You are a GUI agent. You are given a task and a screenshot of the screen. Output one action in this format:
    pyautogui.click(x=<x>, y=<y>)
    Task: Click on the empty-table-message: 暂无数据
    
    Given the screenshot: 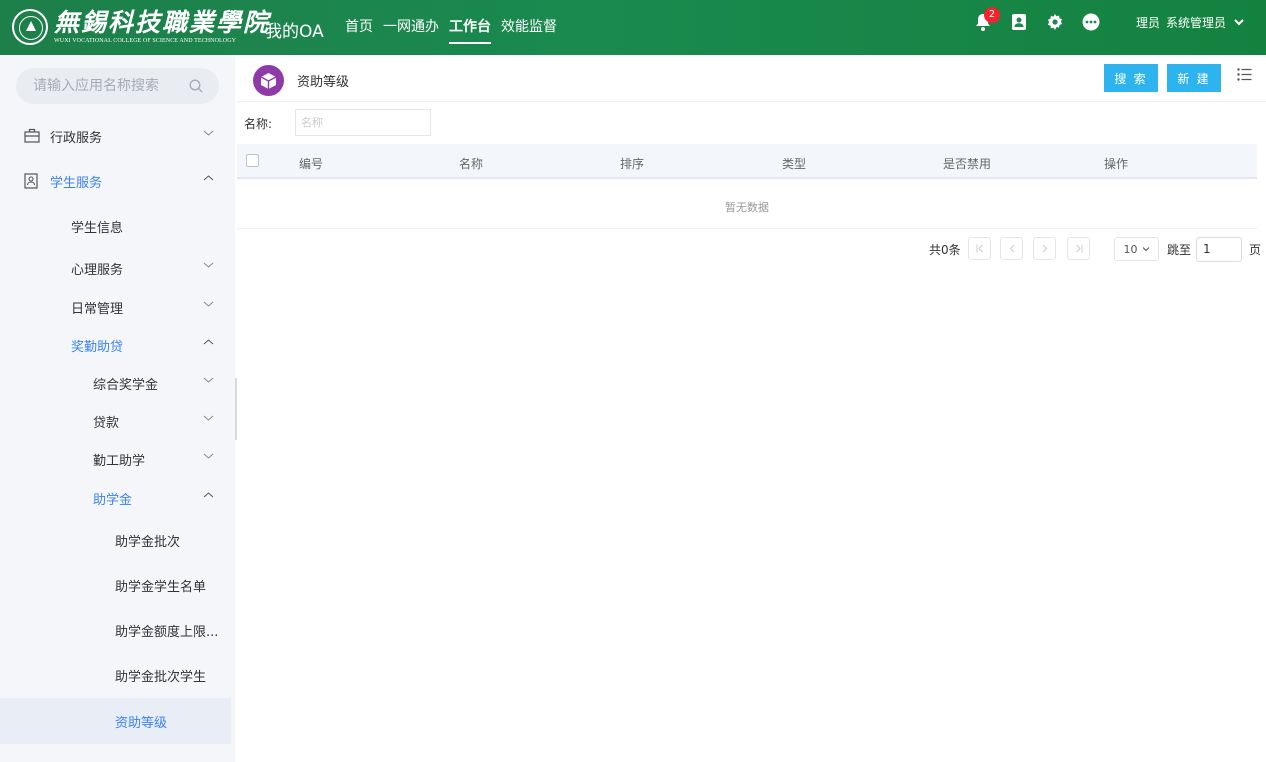 What is the action you would take?
    pyautogui.click(x=747, y=204)
    